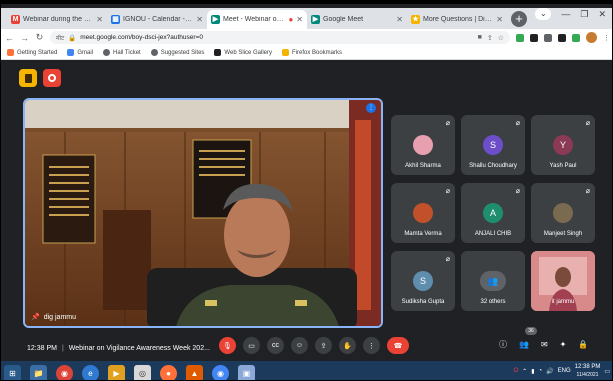 This screenshot has width=613, height=381. Describe the element at coordinates (563, 145) in the screenshot. I see `participant-tile: ⌀ Y Yash Paul` at that location.